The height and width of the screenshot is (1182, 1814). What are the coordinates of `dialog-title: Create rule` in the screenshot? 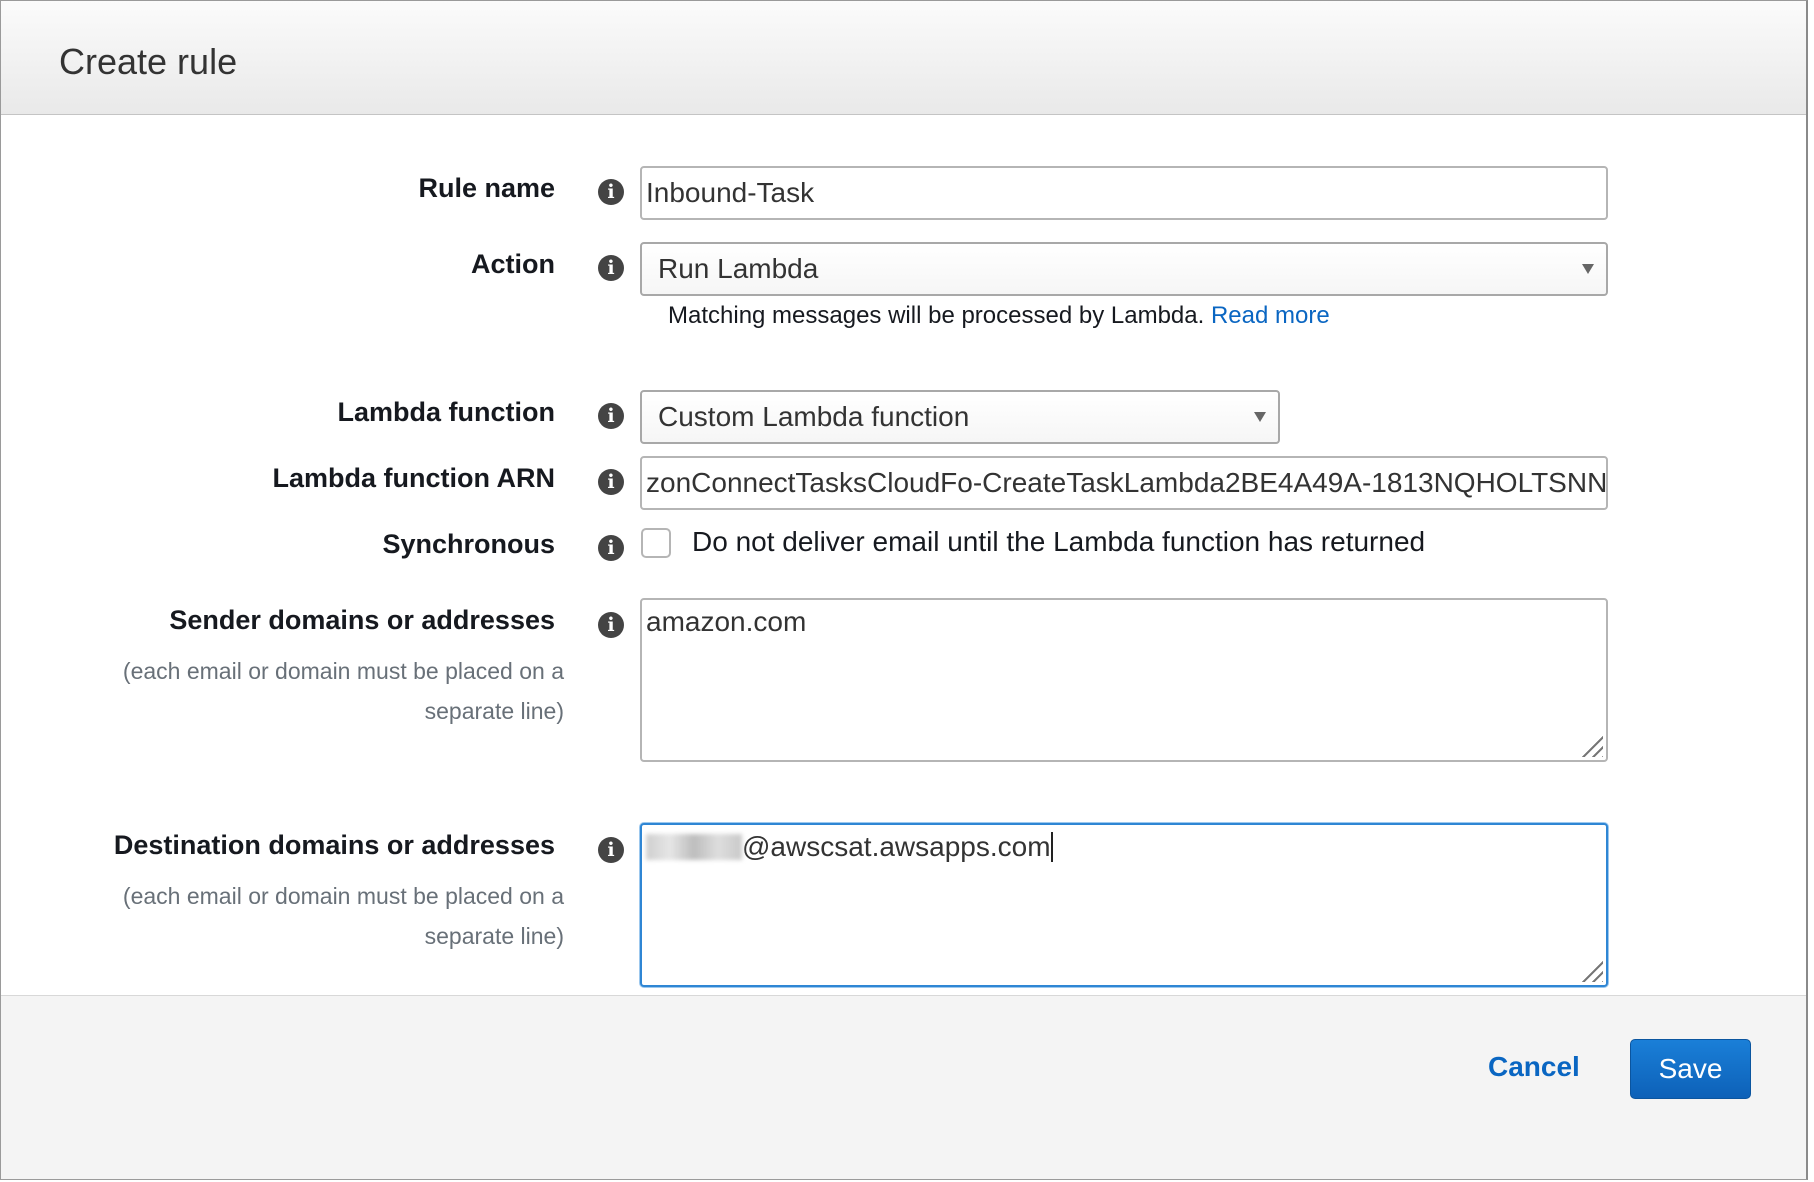 It's located at (148, 61).